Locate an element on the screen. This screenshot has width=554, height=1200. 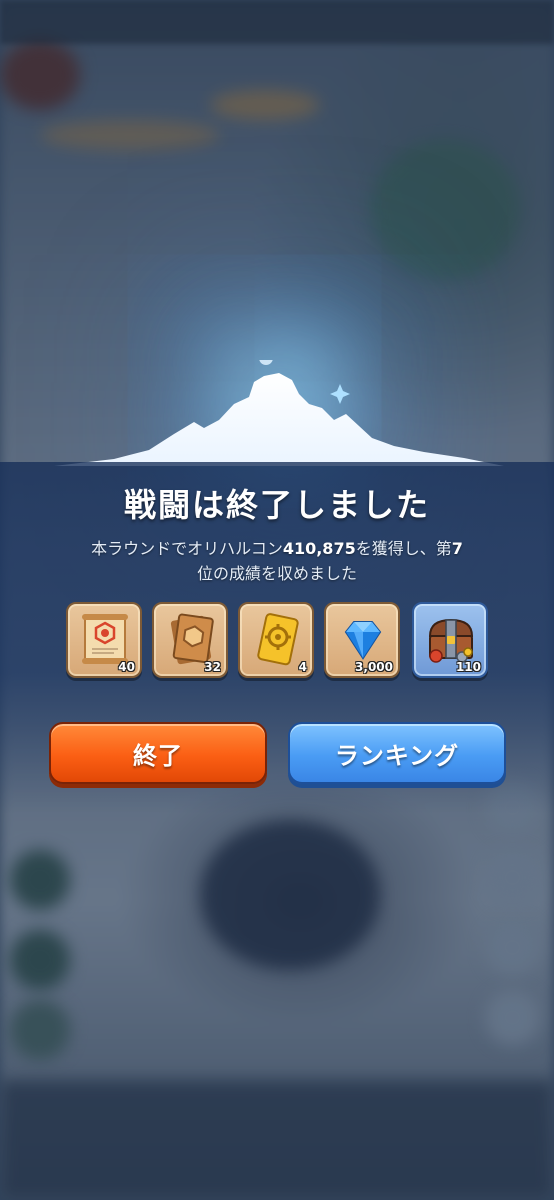
result-description: 本ラウンドでオリハルコン410,875を獲得し、第7 位の成績を収めました is located at coordinates (277, 561).